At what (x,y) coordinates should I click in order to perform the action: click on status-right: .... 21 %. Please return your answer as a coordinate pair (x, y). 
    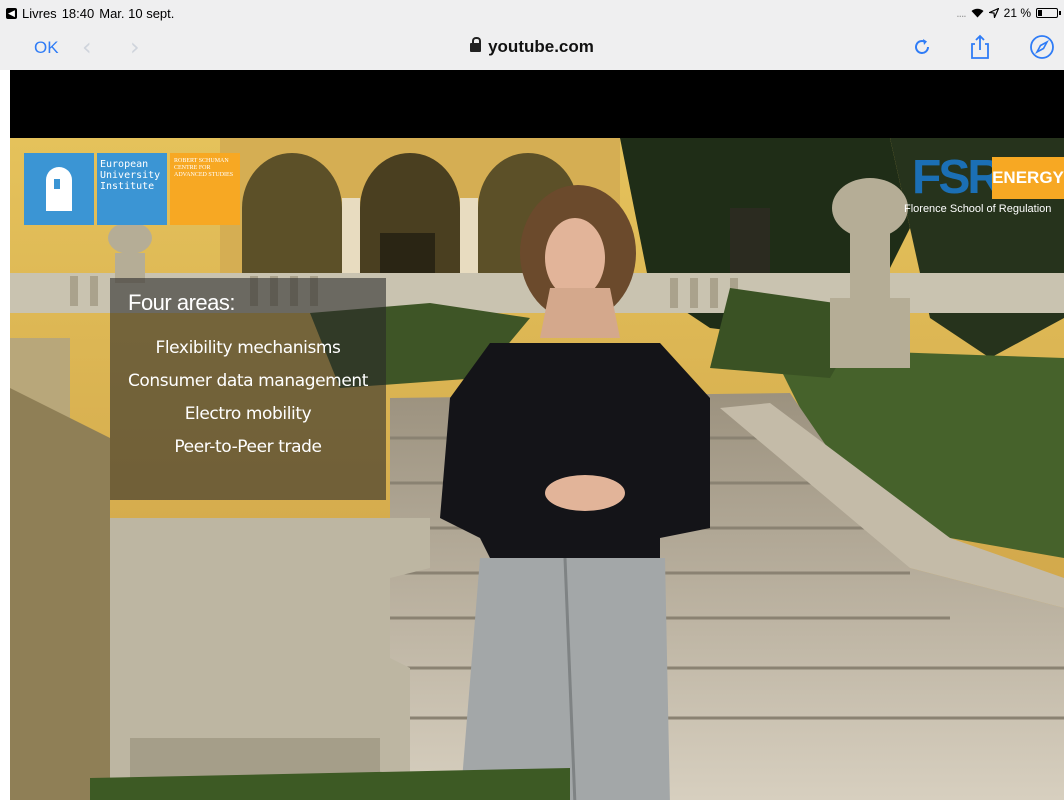
    Looking at the image, I should click on (1008, 13).